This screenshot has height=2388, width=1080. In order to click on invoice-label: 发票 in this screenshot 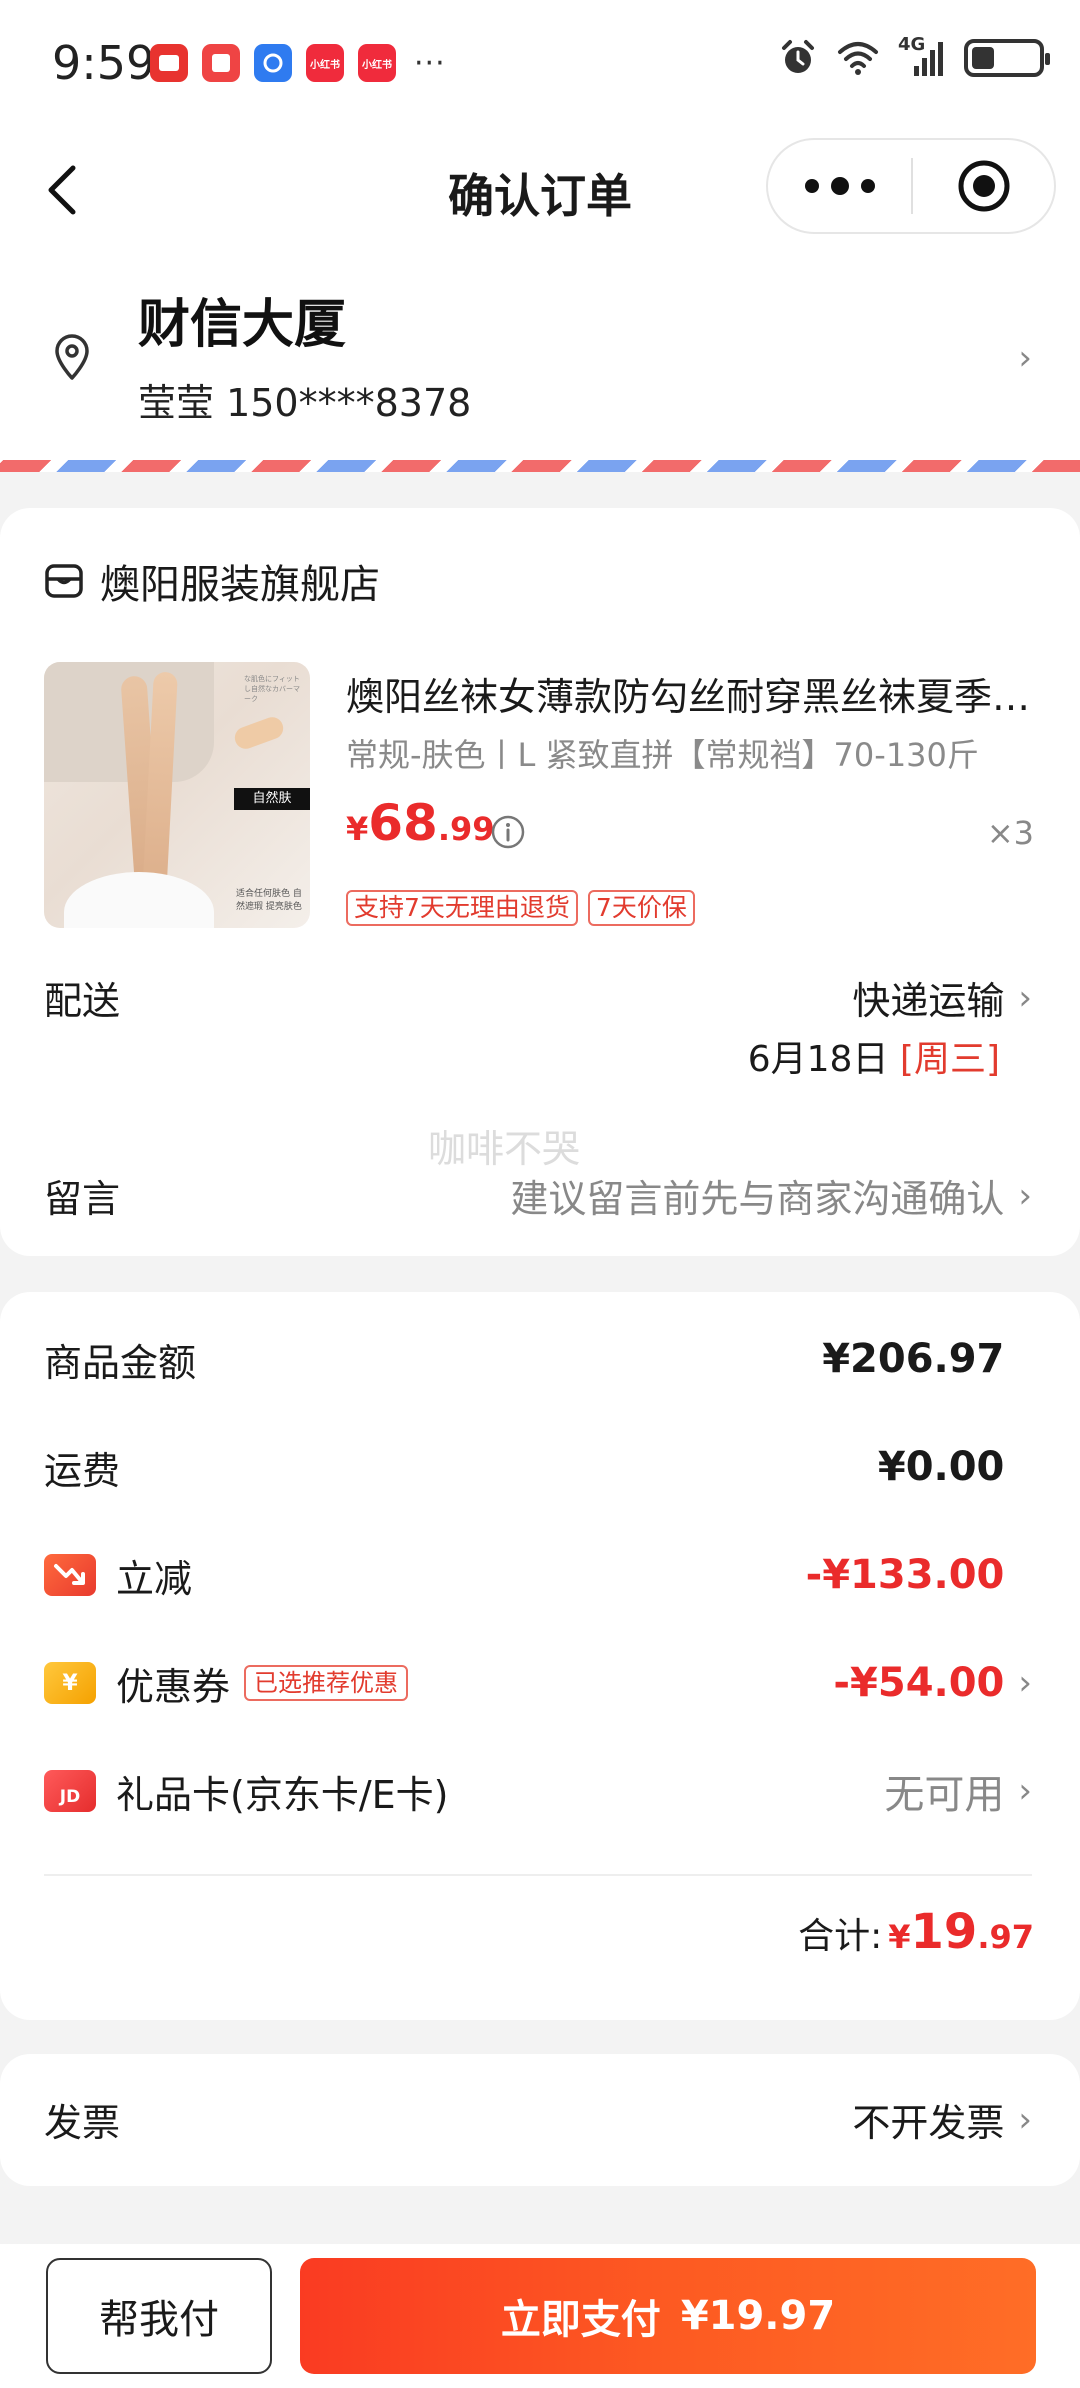, I will do `click(82, 2123)`.